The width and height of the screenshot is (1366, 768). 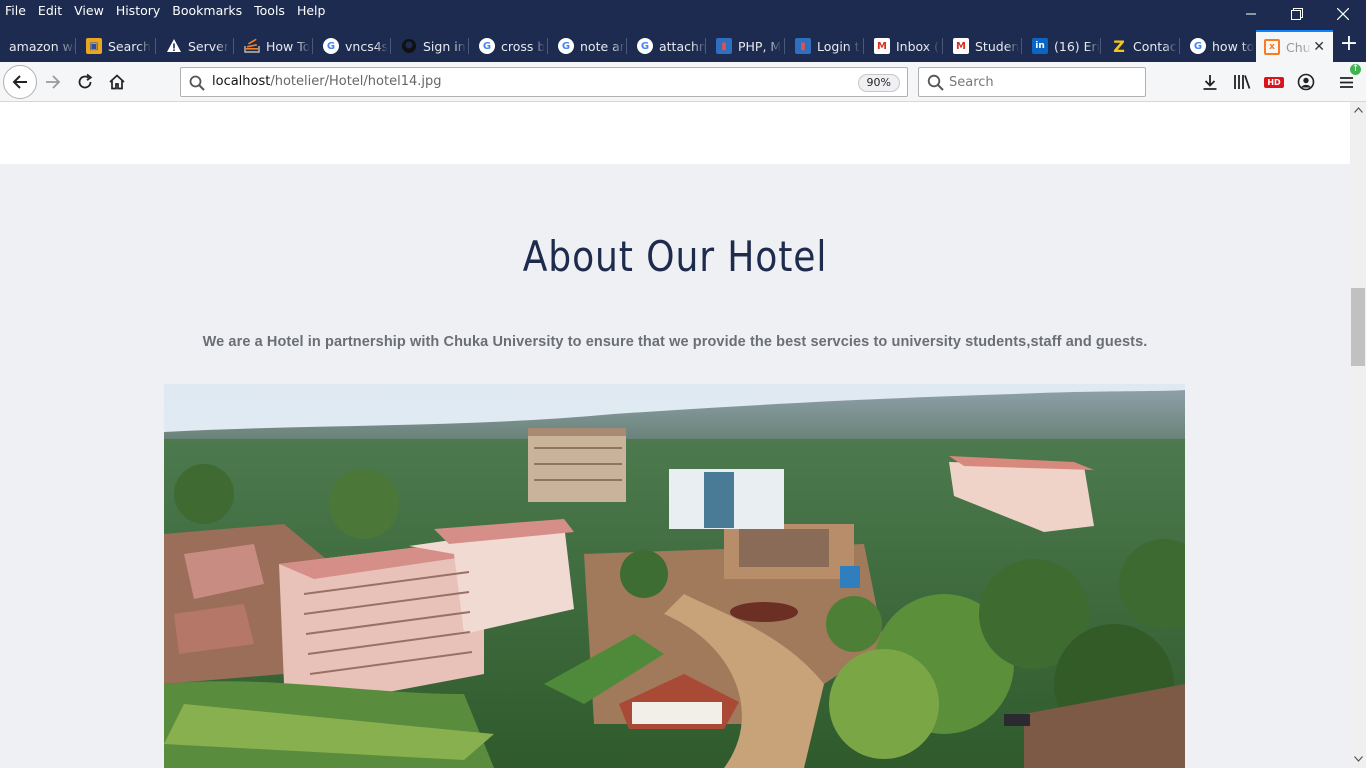 I want to click on tab-close-icon: ✕, so click(x=1319, y=47).